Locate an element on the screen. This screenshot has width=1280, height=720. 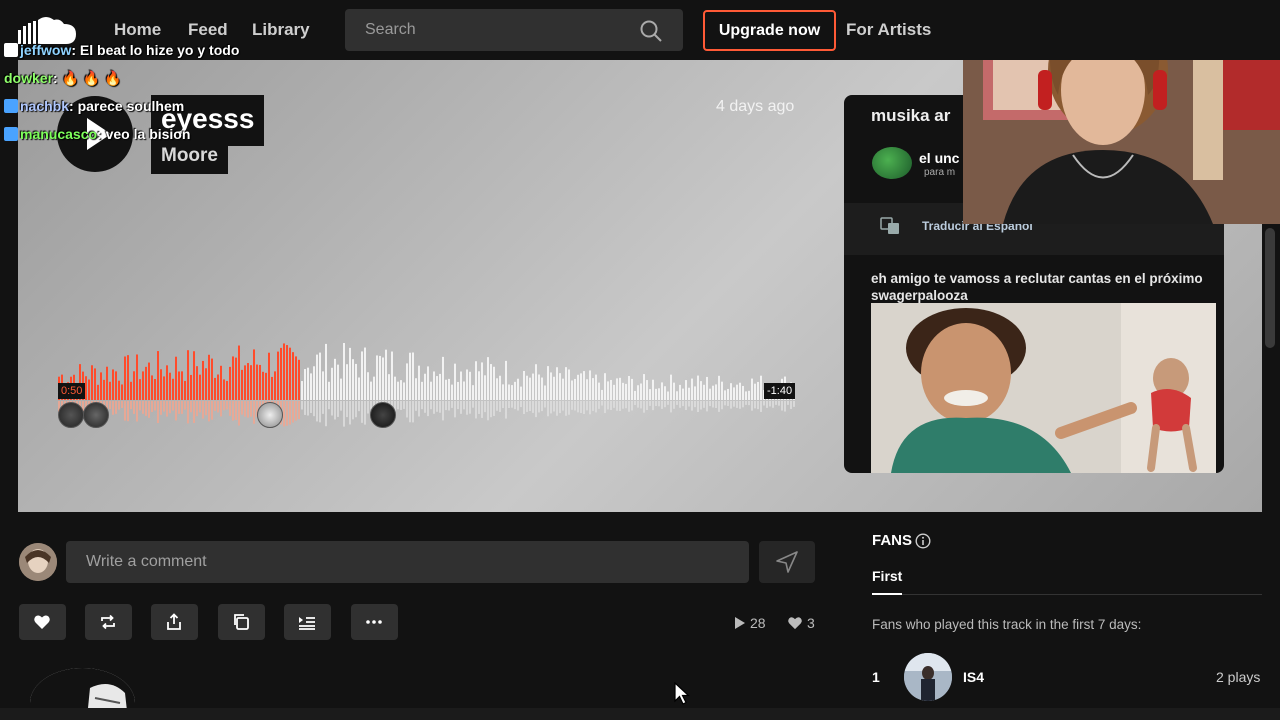
tab-first: First is located at coordinates (887, 576).